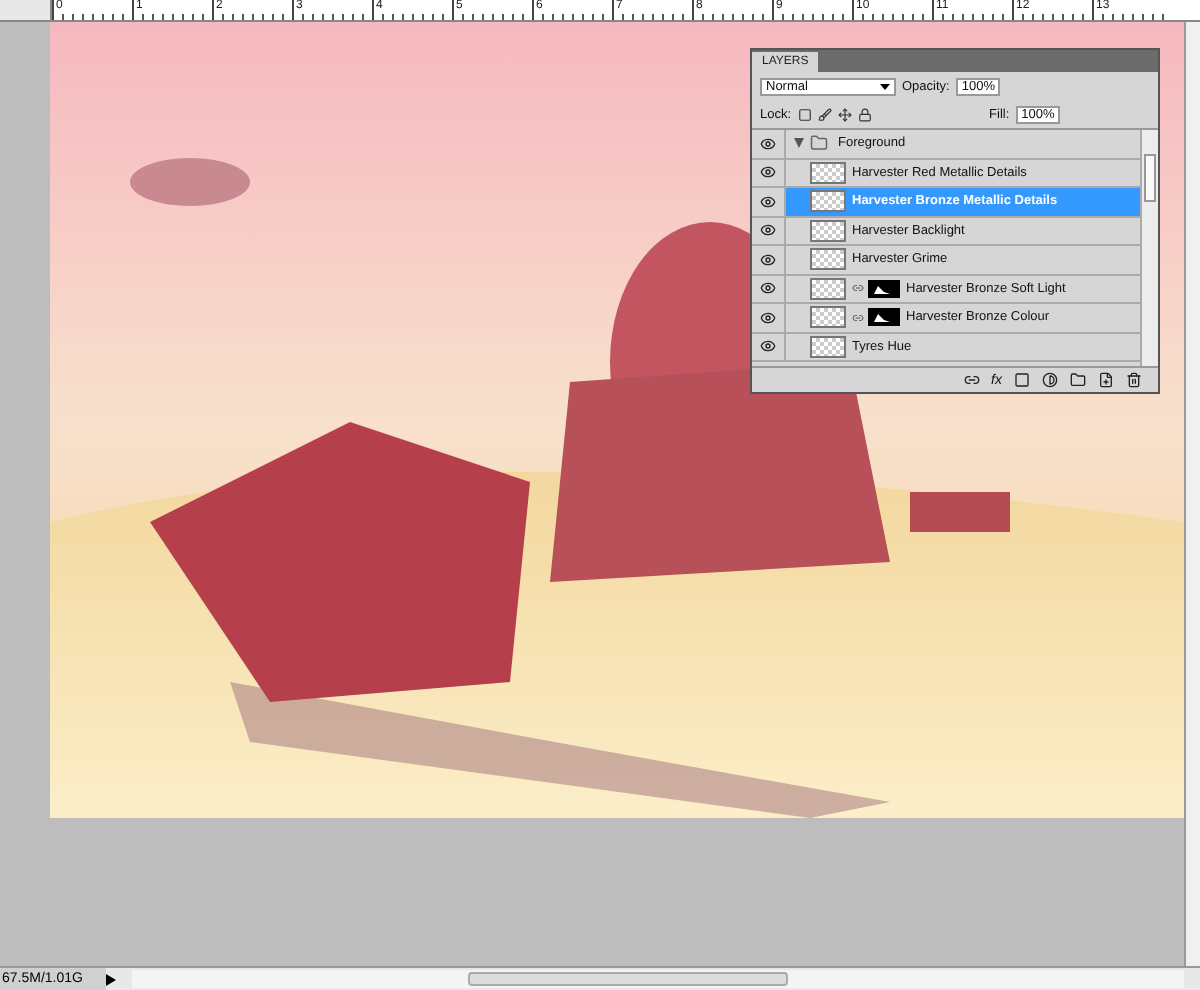  Describe the element at coordinates (799, 143) in the screenshot. I see `disclosure-triangle-icon` at that location.